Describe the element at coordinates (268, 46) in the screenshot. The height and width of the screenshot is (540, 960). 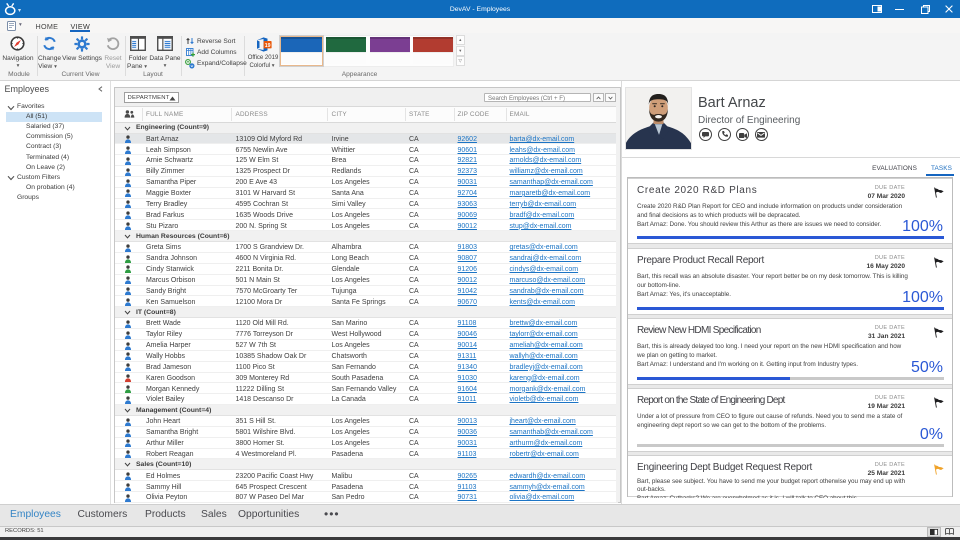
I see `svg-text: 19` at that location.